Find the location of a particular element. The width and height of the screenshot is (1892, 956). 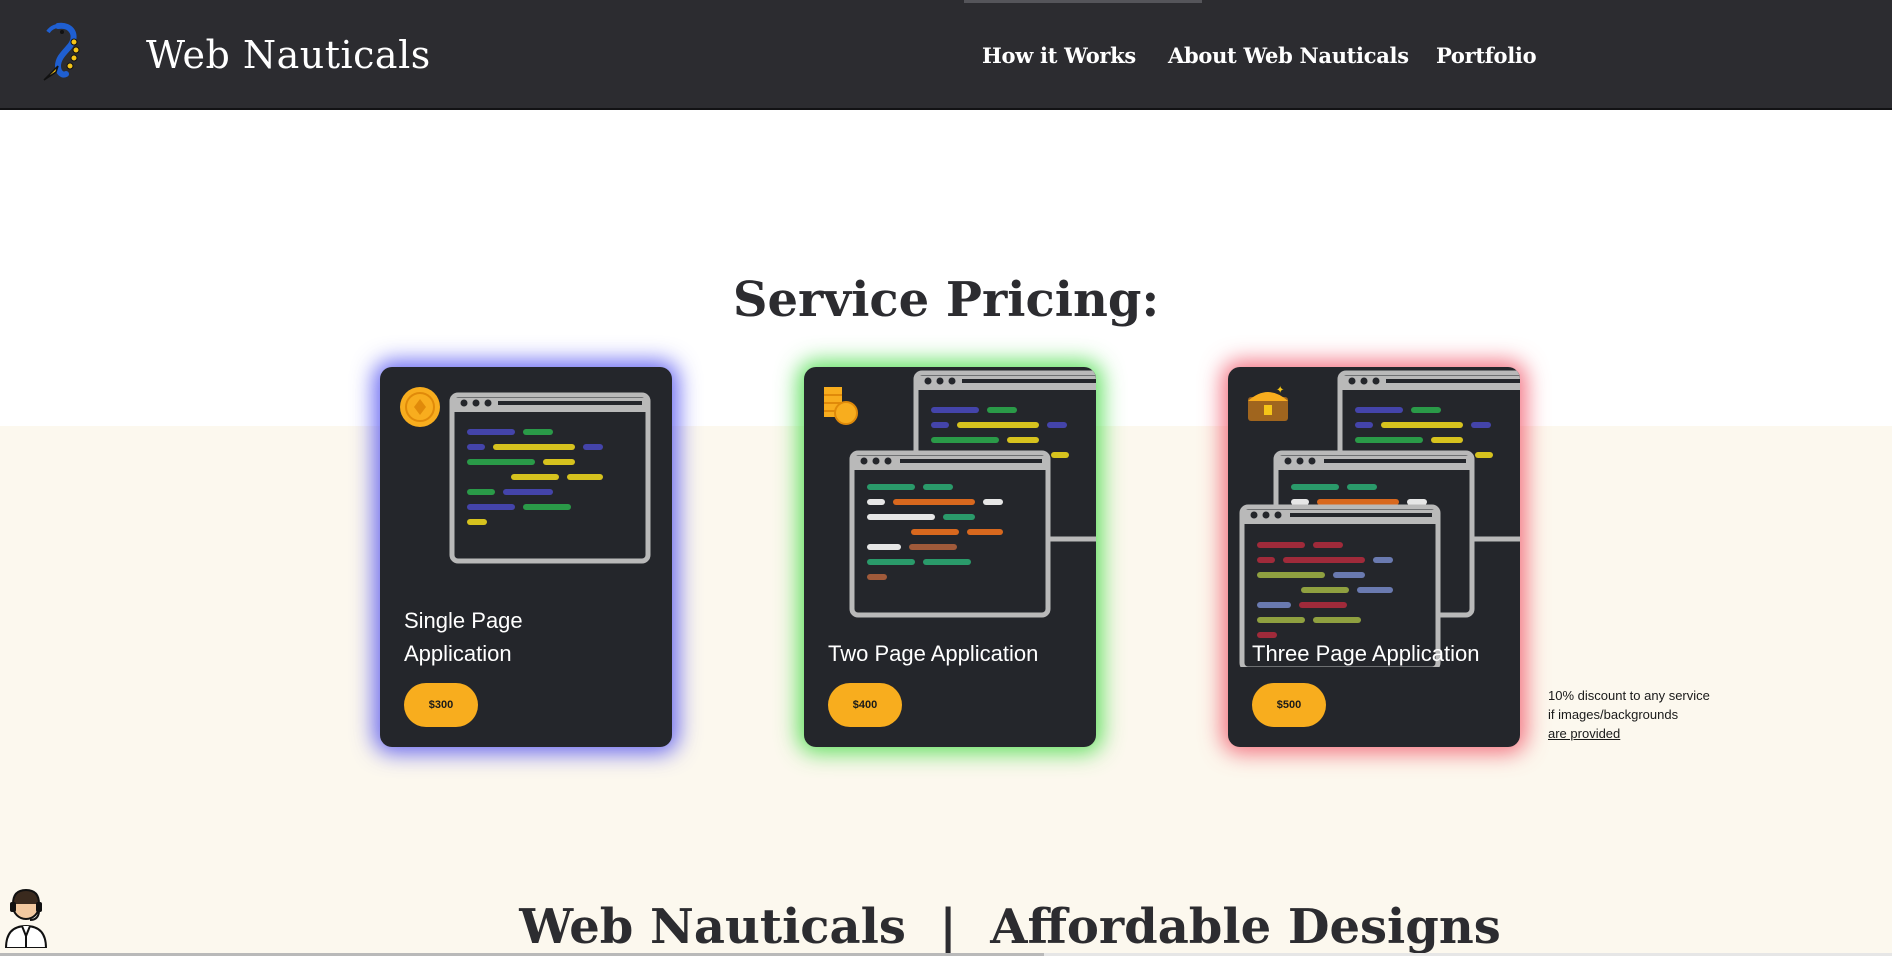

code-windows-illustration: ✦ is located at coordinates (1379, 518).